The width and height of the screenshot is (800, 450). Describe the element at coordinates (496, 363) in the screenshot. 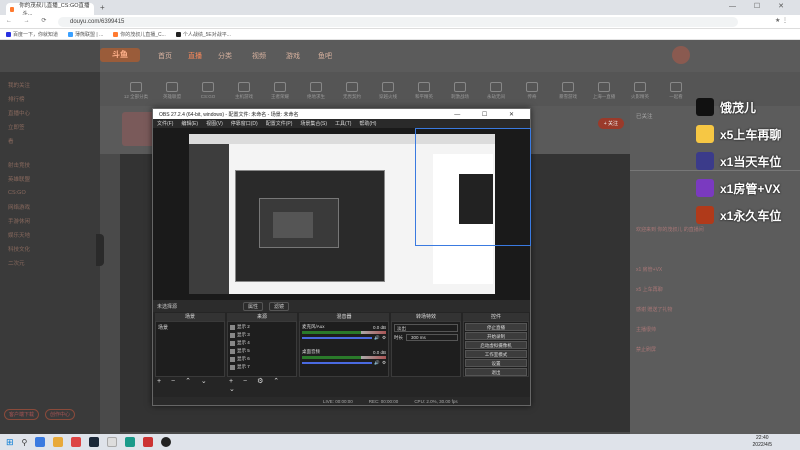

I see `settings-button: 设置` at that location.